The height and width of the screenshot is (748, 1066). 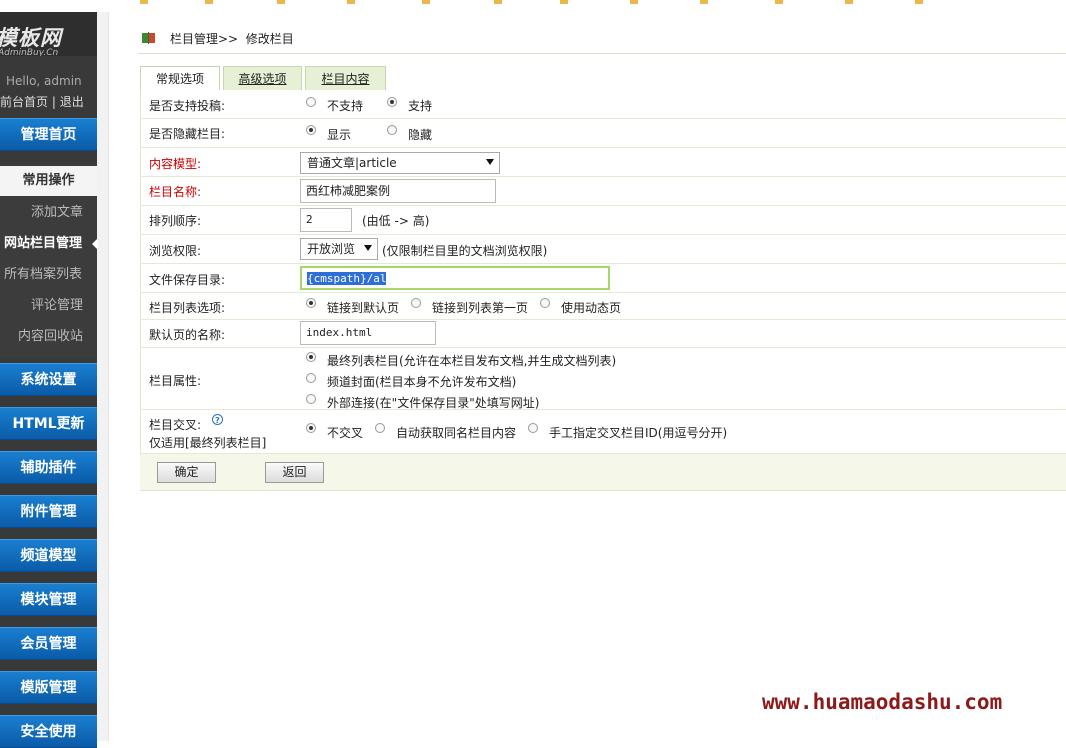 I want to click on label-cross-note: 仅适用[最终列表栏目], so click(x=208, y=443).